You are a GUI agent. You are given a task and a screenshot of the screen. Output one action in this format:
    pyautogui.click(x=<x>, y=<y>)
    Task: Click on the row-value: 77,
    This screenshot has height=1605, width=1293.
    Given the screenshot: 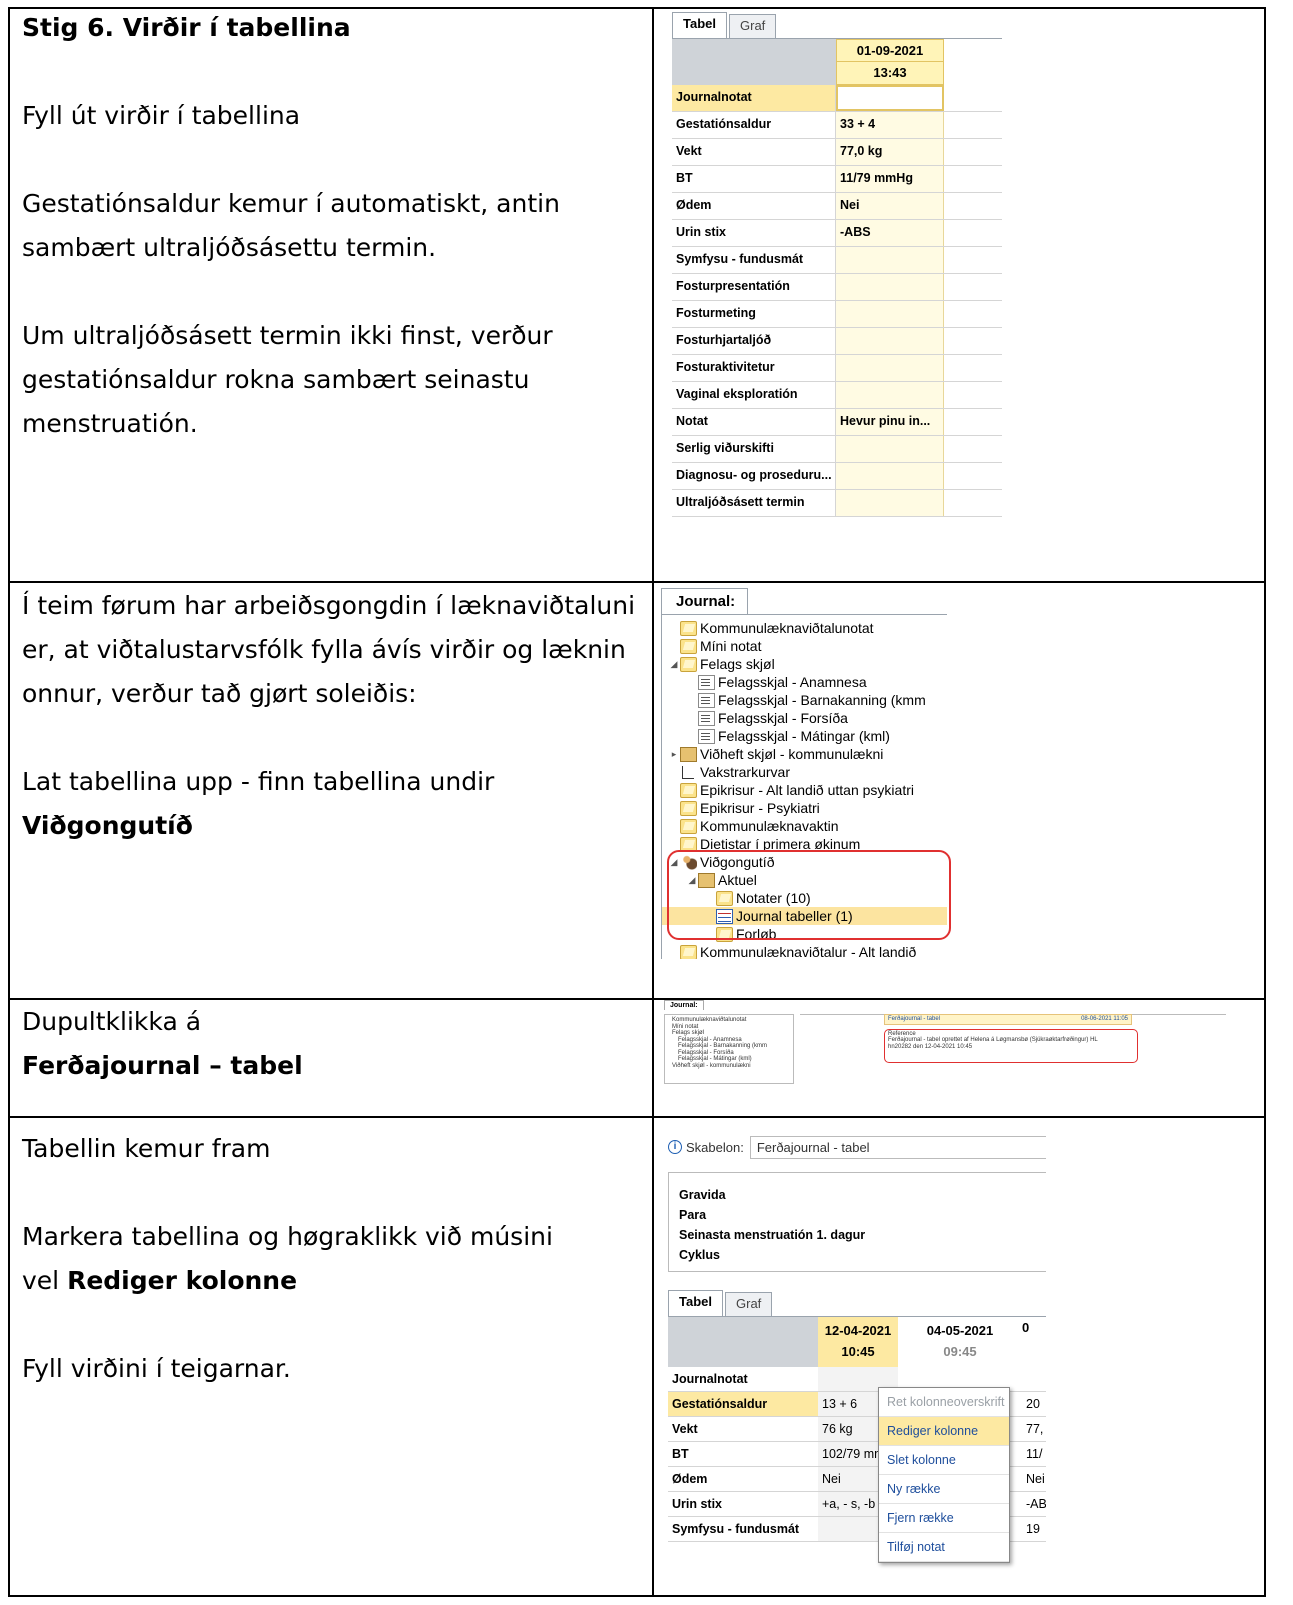 What is the action you would take?
    pyautogui.click(x=1034, y=1429)
    